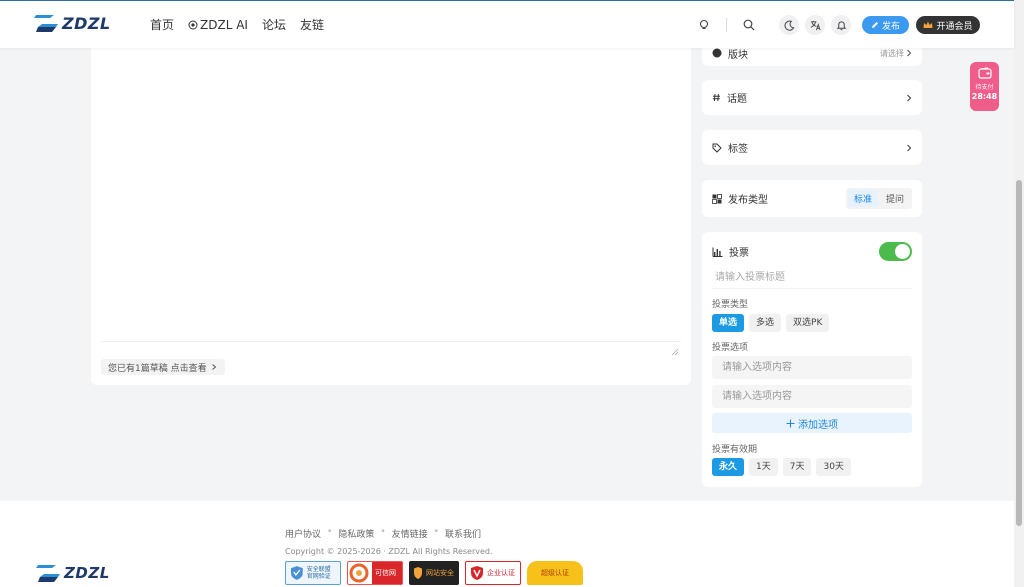  Describe the element at coordinates (749, 25) in the screenshot. I see `search-icon` at that location.